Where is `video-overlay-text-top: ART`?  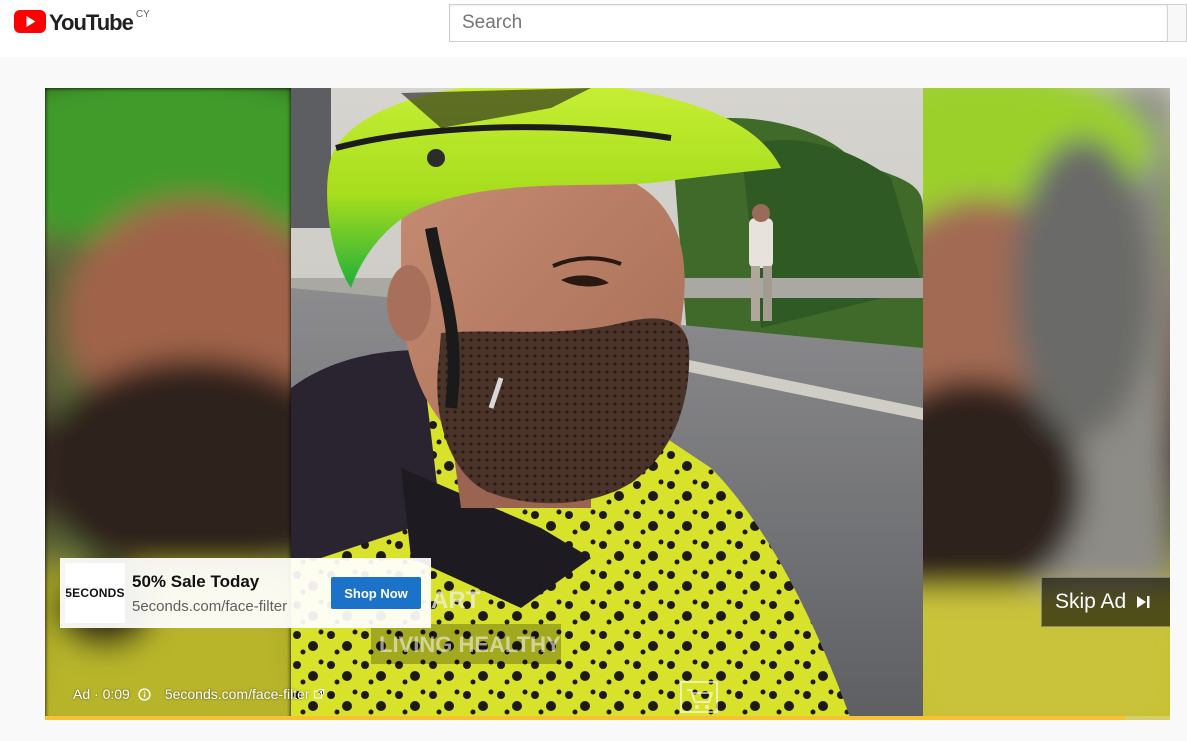 video-overlay-text-top: ART is located at coordinates (456, 600).